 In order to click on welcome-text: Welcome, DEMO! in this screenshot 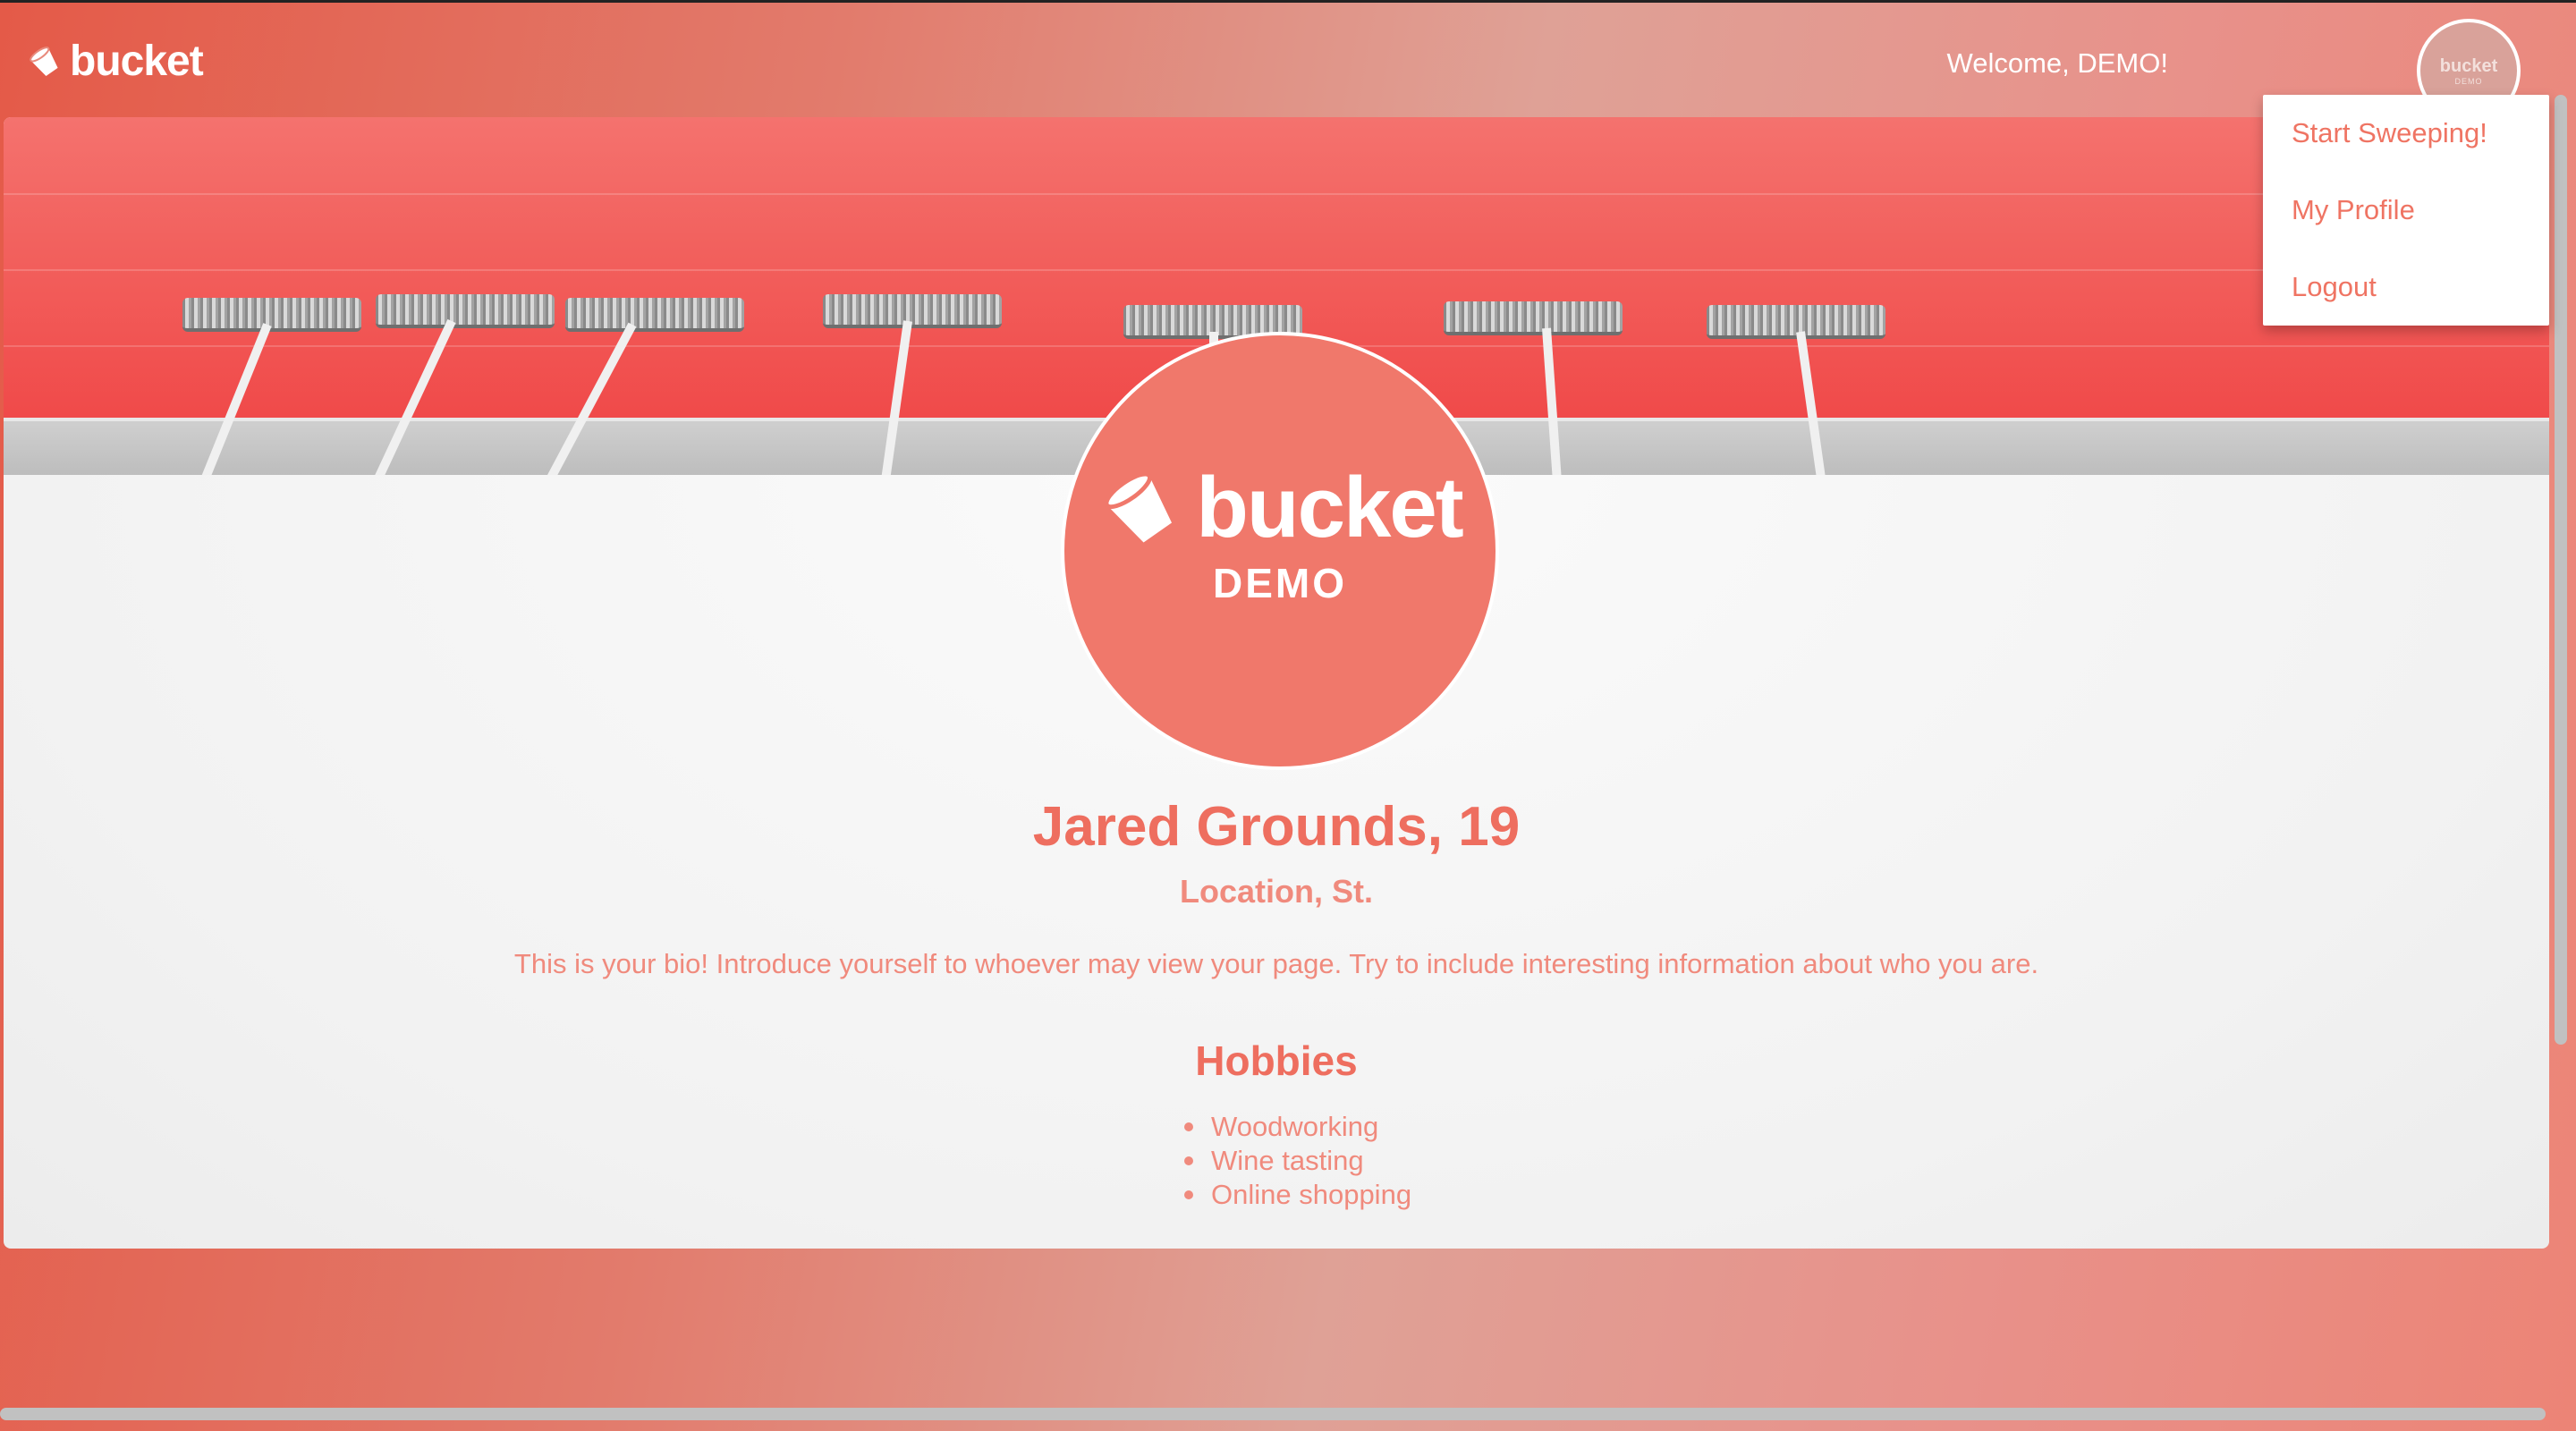, I will do `click(2057, 63)`.